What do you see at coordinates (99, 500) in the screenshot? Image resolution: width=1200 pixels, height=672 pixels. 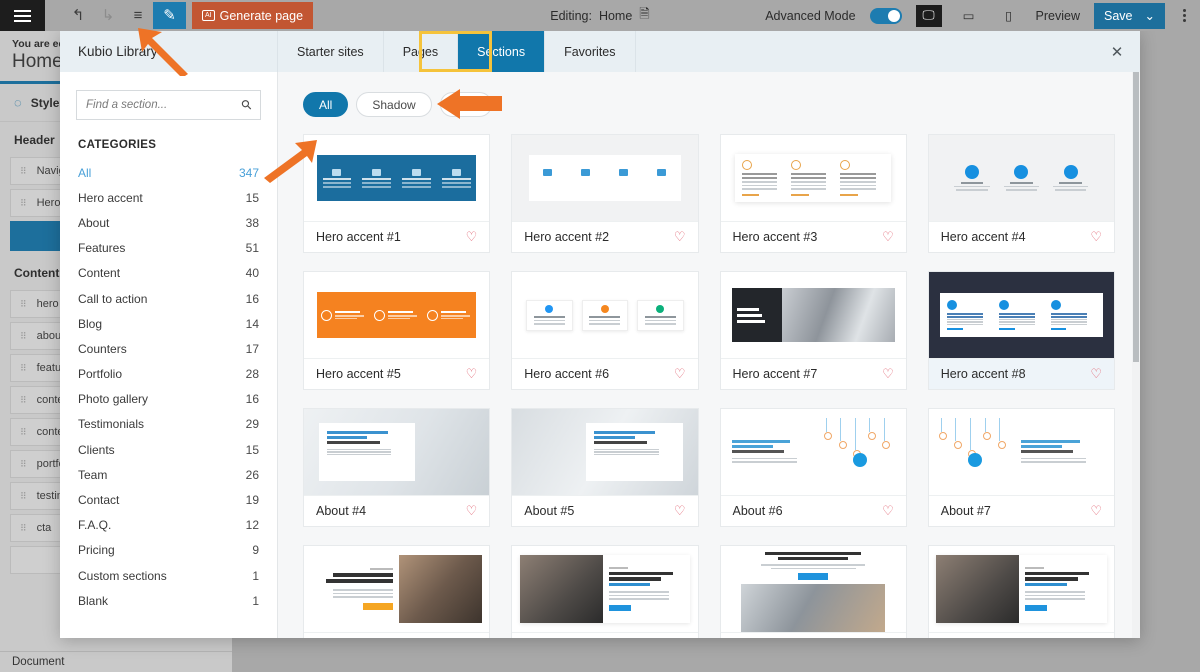 I see `category-label: Contact` at bounding box center [99, 500].